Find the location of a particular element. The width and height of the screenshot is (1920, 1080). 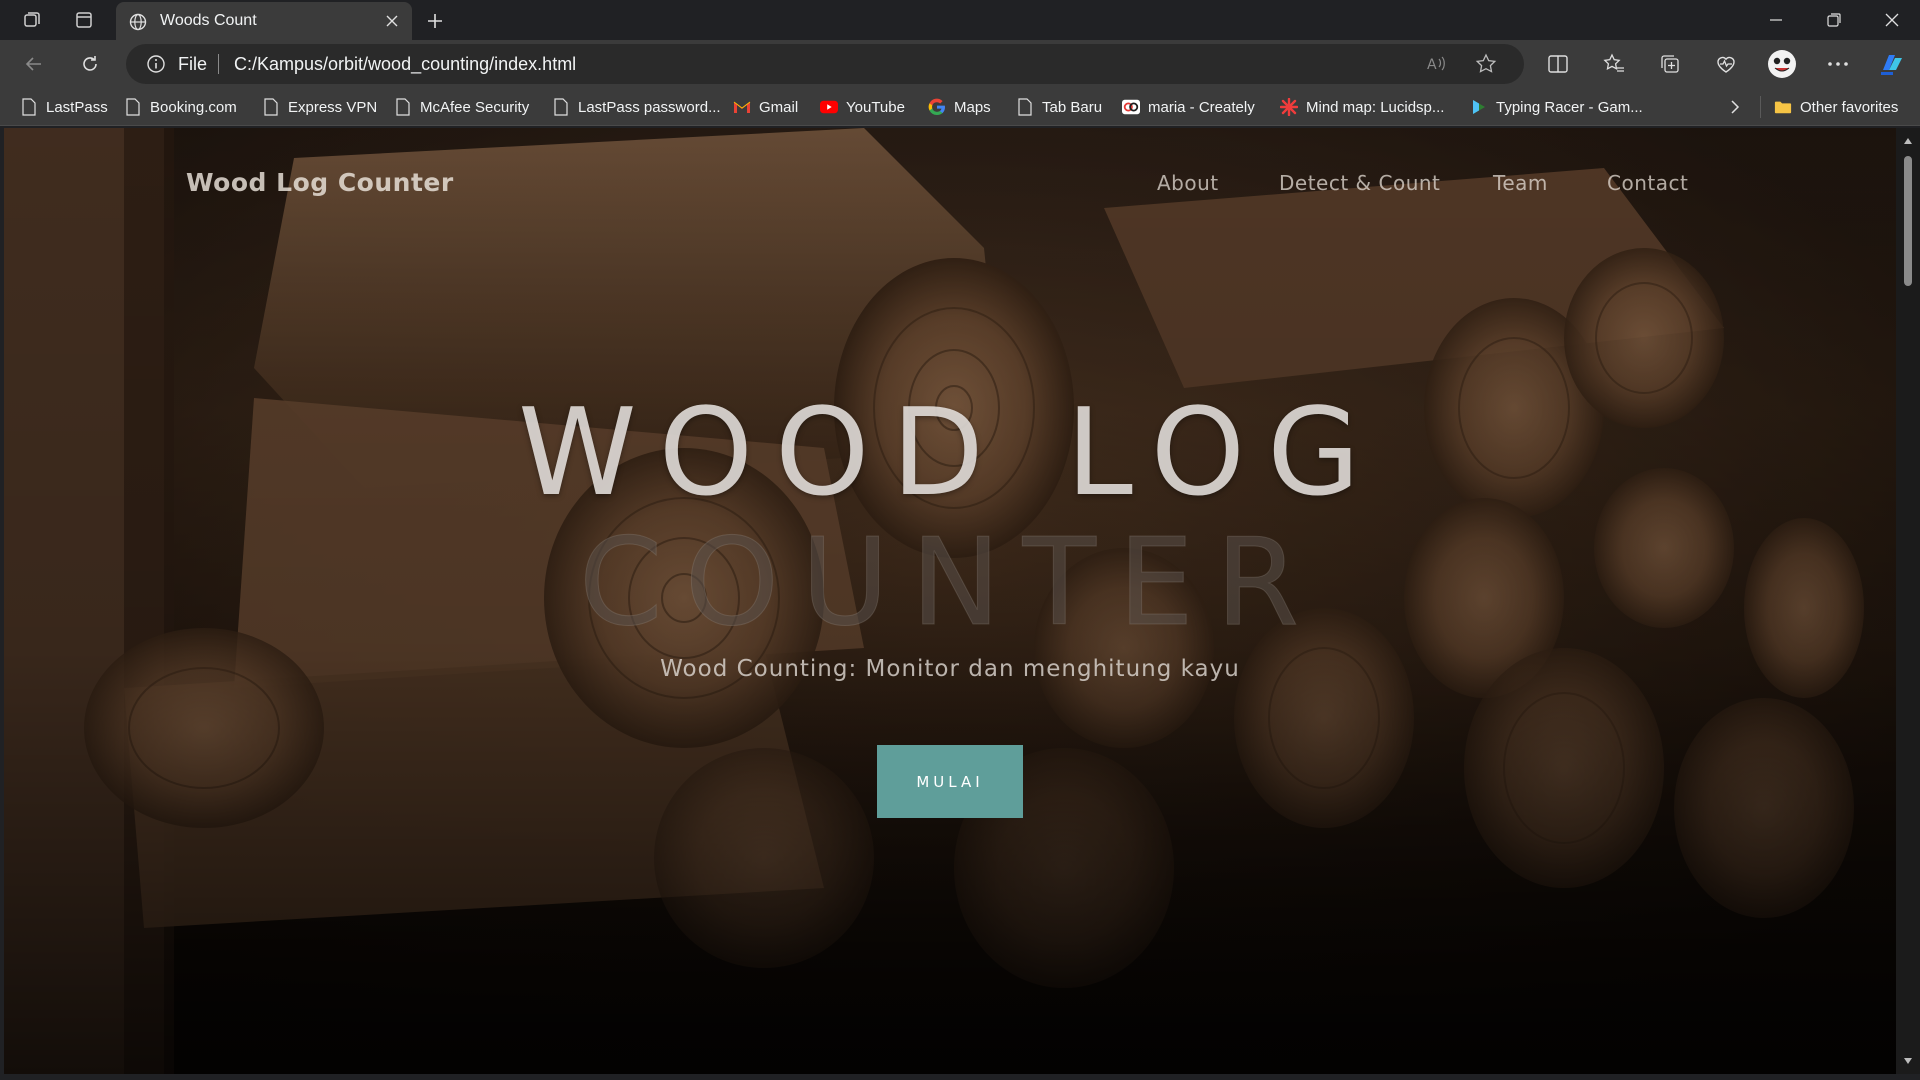

scroll-up-arrow-icon is located at coordinates (1908, 141).